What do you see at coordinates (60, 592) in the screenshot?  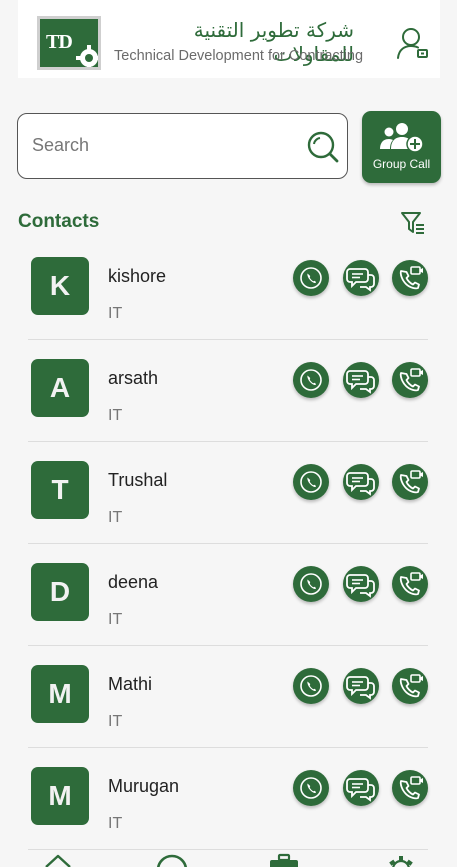 I see `contact-avatar: D` at bounding box center [60, 592].